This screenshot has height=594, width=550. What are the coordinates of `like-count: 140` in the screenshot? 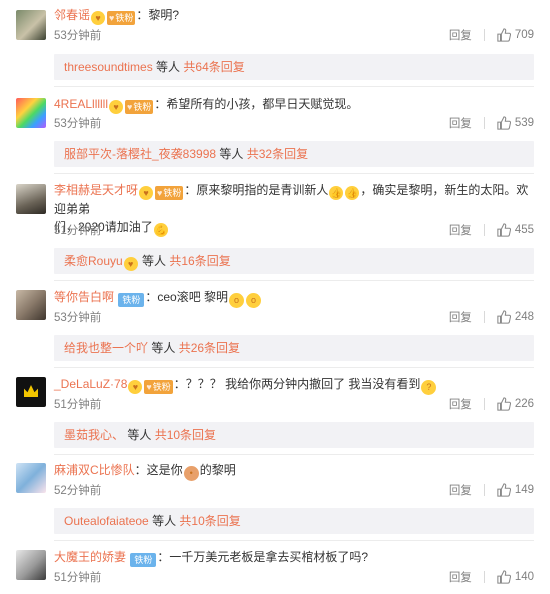 It's located at (524, 577).